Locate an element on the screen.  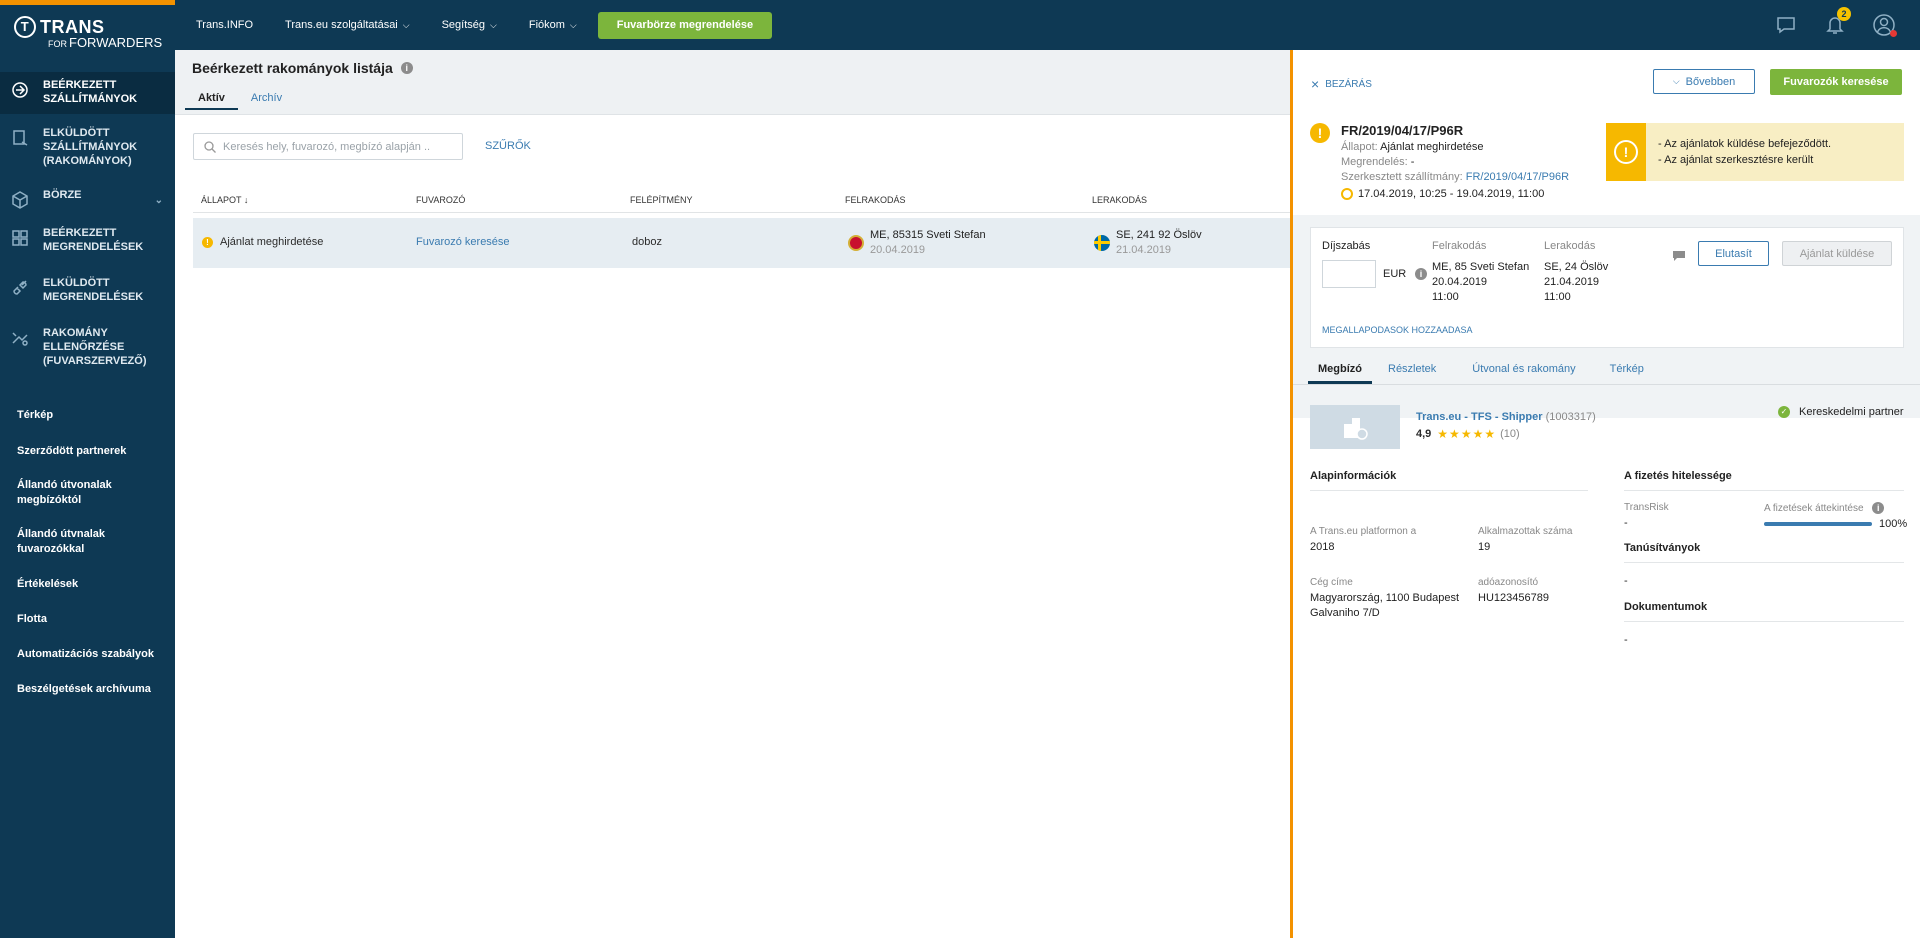
sidebar-item-incoming-shipments: BEÉRKEZETT SZÁLLÍTMÁNYOK is located at coordinates (87, 93).